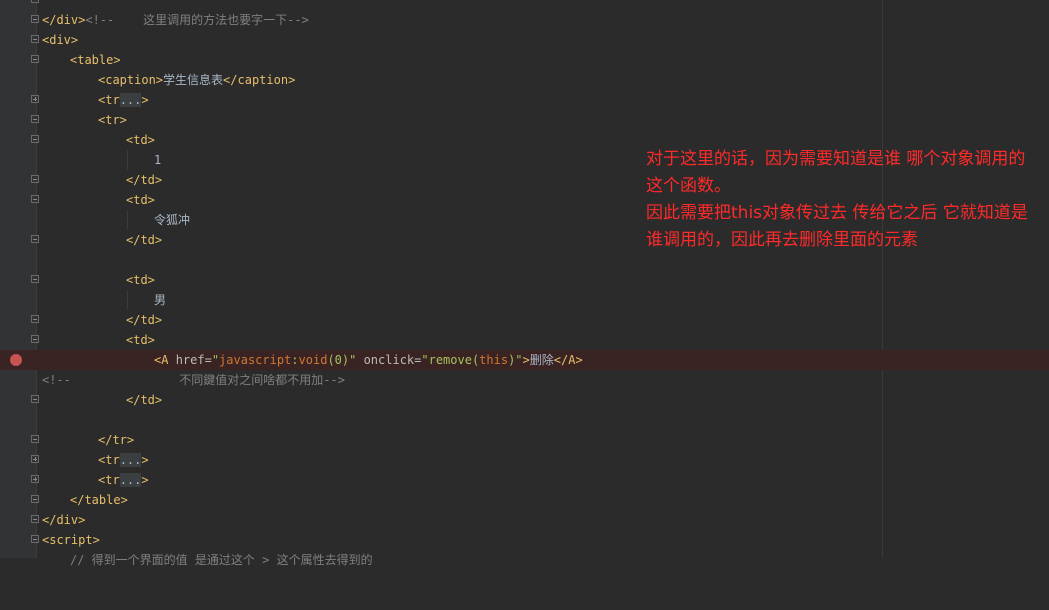  Describe the element at coordinates (60, 40) in the screenshot. I see `html-tag: <div>` at that location.